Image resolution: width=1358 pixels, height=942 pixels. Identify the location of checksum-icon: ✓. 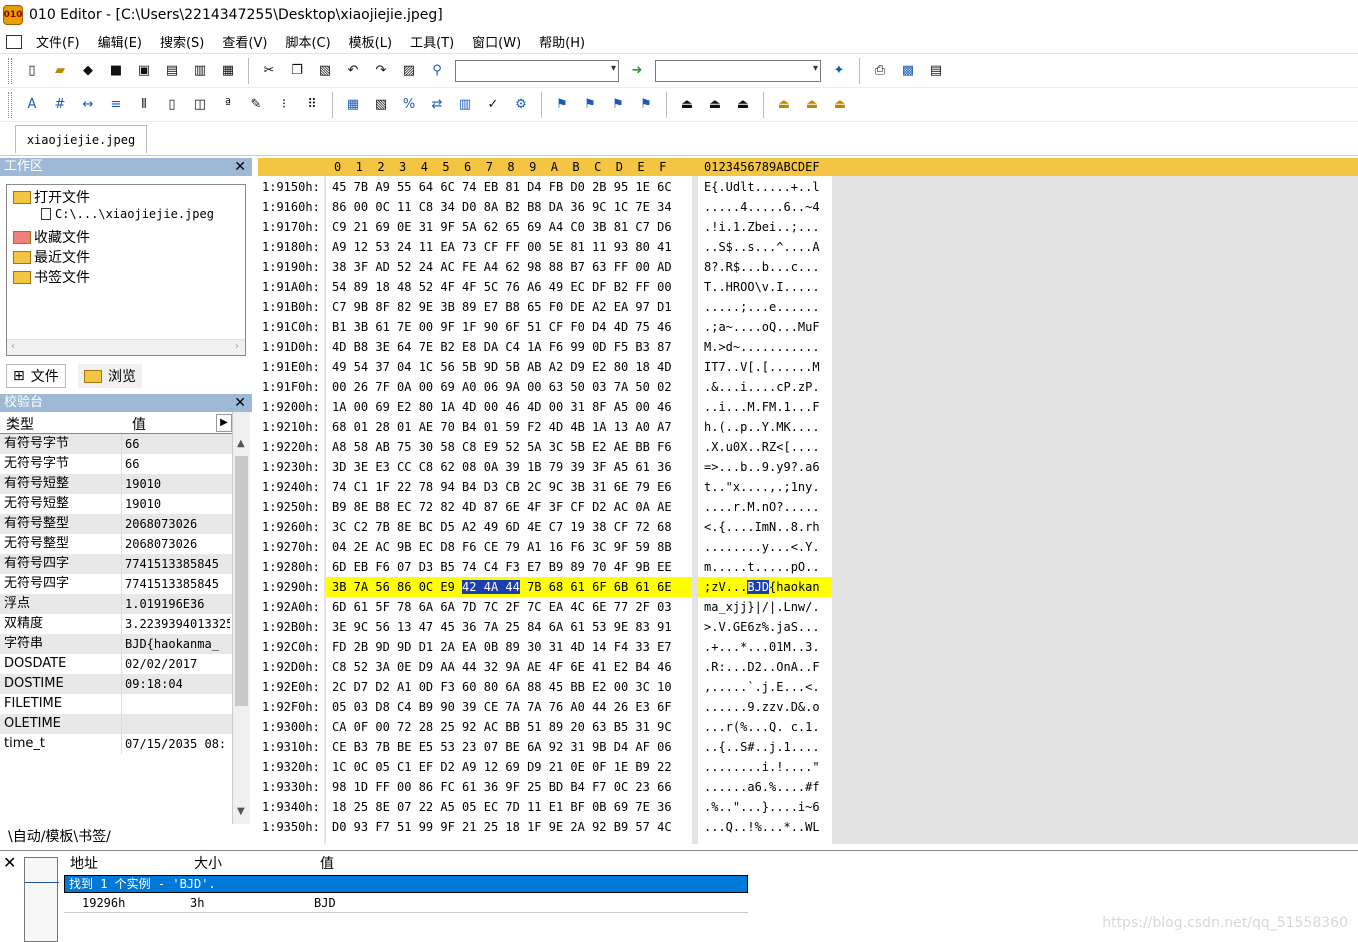
(493, 105).